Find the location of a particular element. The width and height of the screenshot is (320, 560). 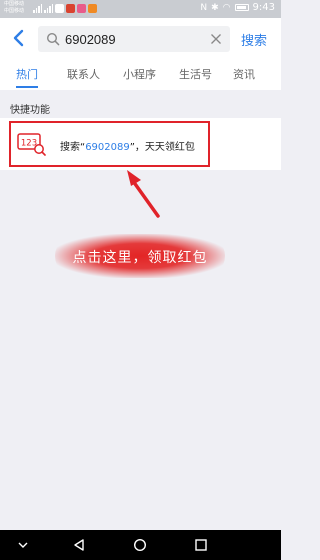

nav-back-icon is located at coordinates (79, 545).